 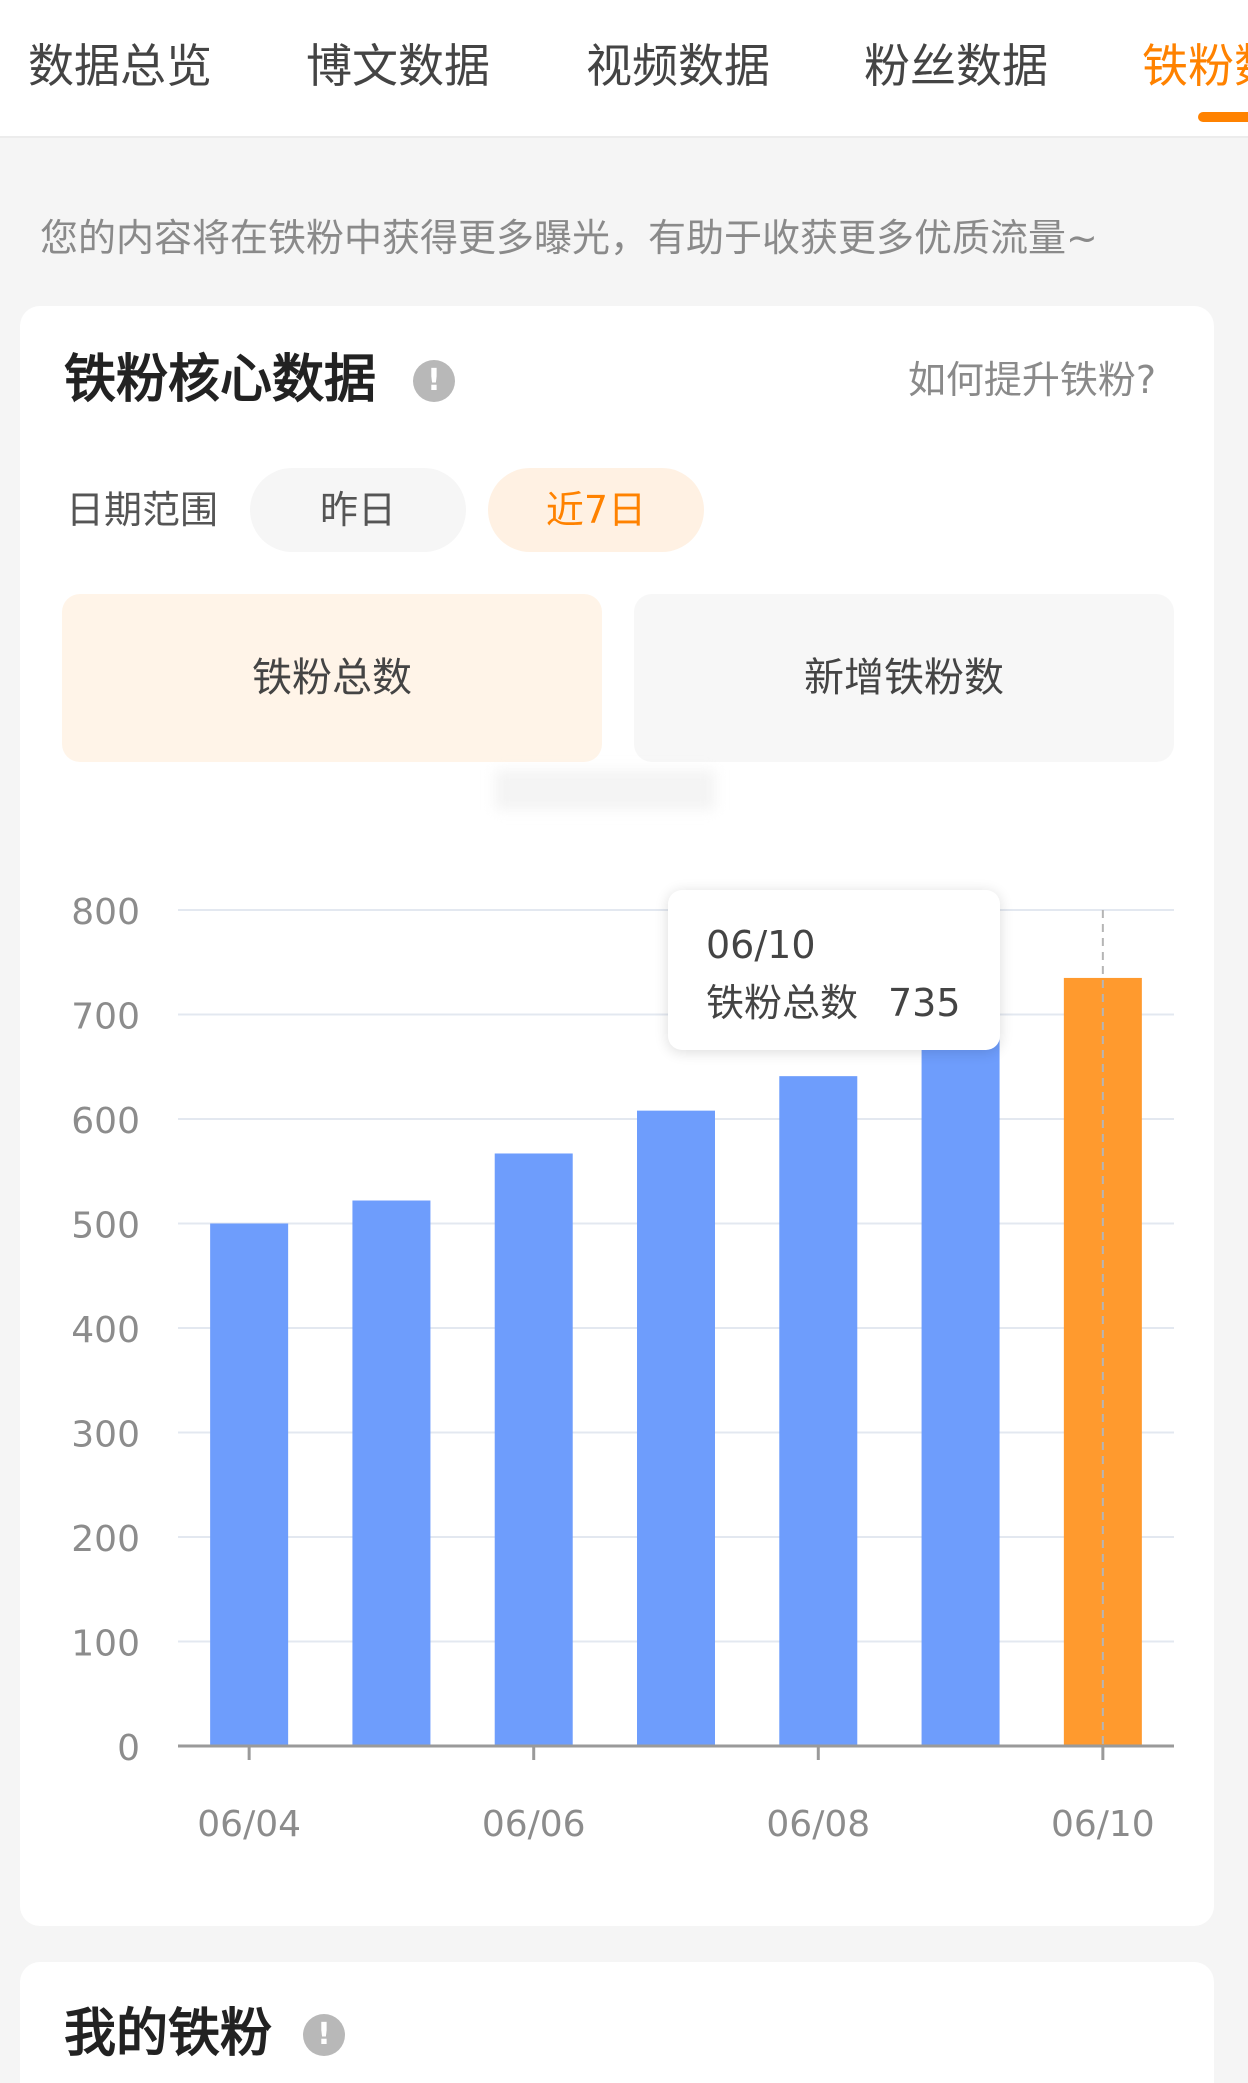 What do you see at coordinates (818, 1411) in the screenshot?
I see `bar-06/08` at bounding box center [818, 1411].